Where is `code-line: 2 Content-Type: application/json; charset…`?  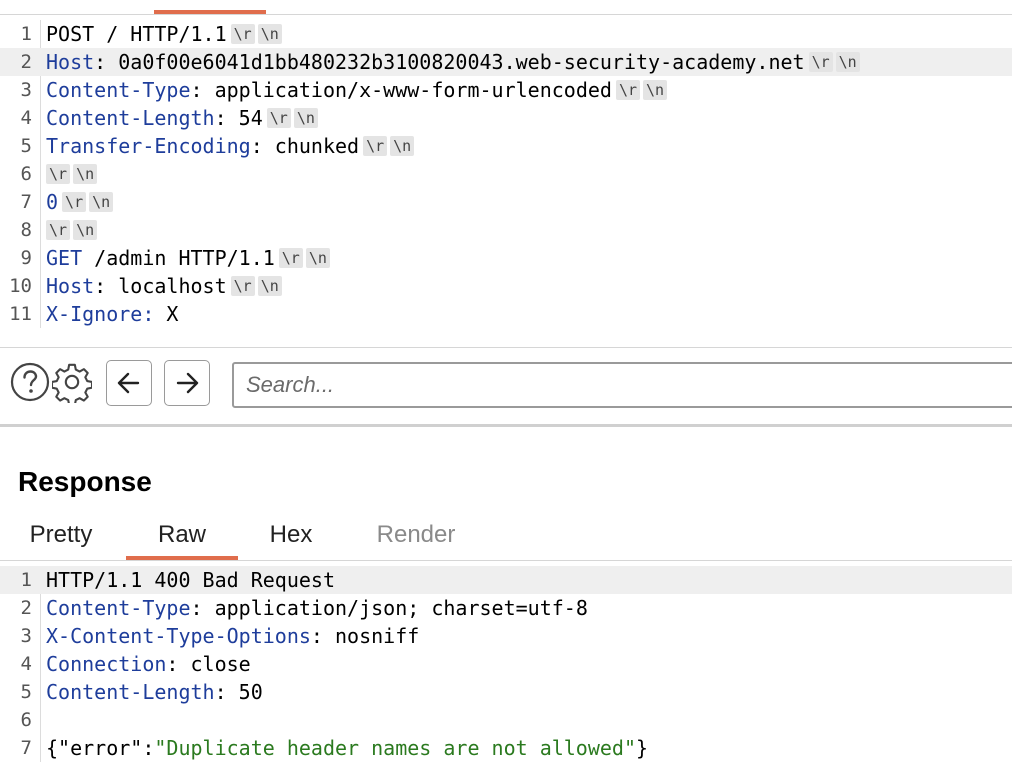 code-line: 2 Content-Type: application/json; charset… is located at coordinates (506, 608).